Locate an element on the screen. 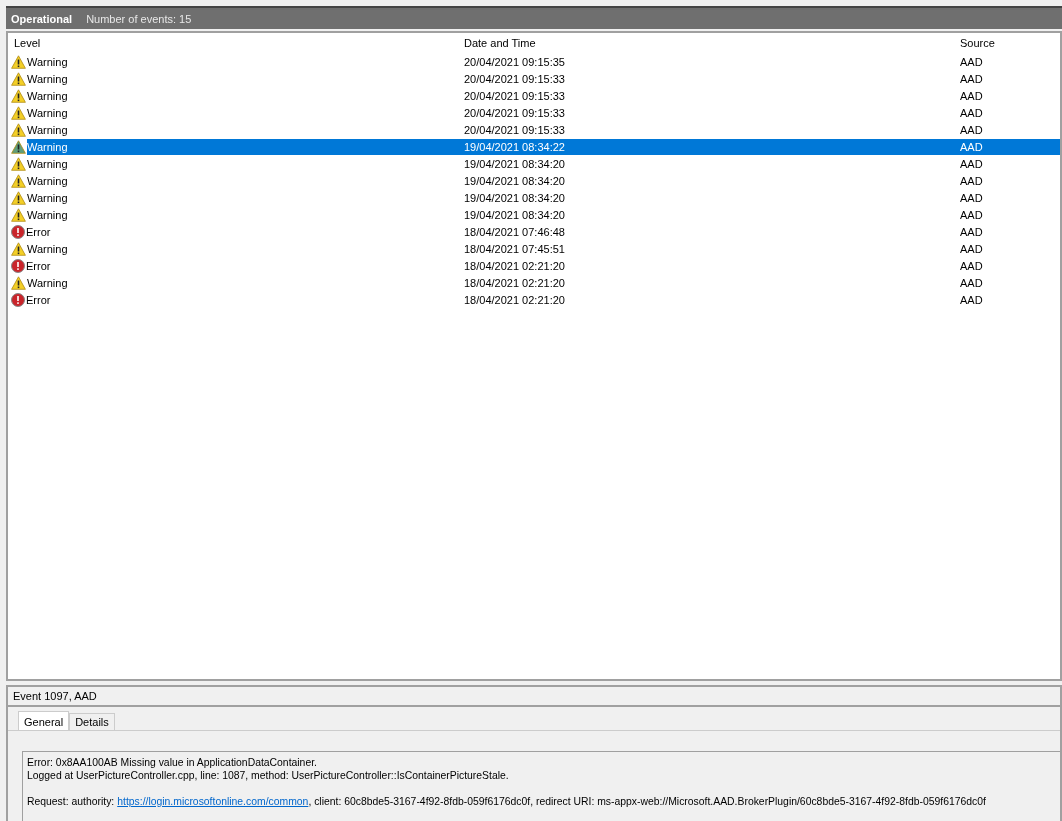  request-line: Request: authority: https://login.microsoftonline.com/common, client: 60c8bde5-3167-4f92-8fdb-059f6176dc0f, redirect URI: ms-appx-web://Microsoft.AAD.BrokerPlugin/60c8bde5-3167-4f92-8fdb-059f6176dc0f is located at coordinates (507, 801).